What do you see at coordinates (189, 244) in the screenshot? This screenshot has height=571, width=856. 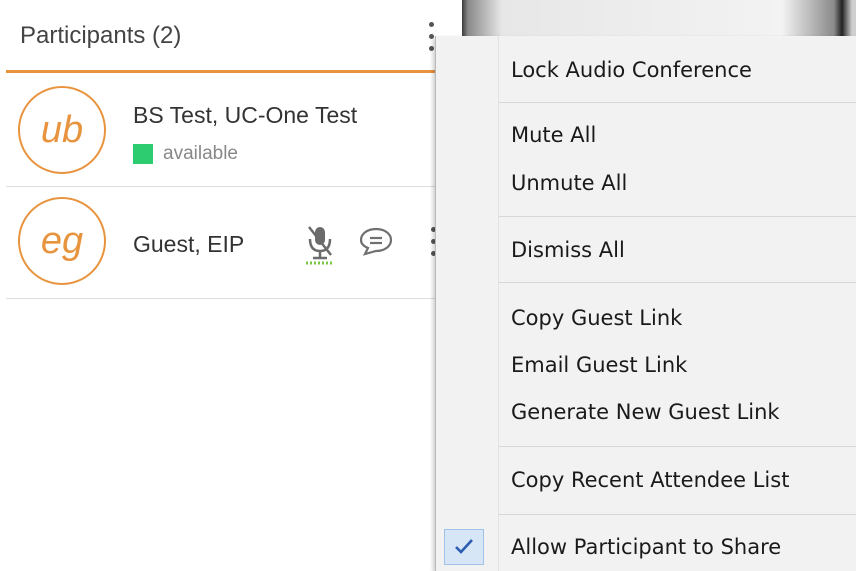 I see `participant-name: Guest, EIP` at bounding box center [189, 244].